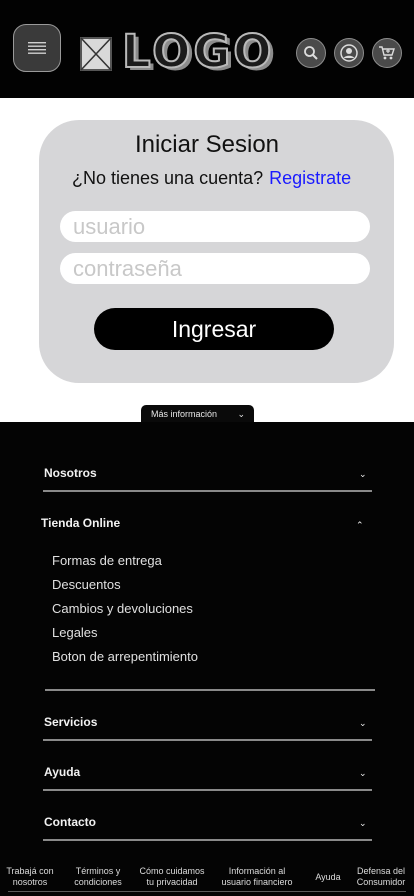 This screenshot has height=896, width=414. I want to click on signup-prompt-row: ¿No tienes una cuenta? Registrate, so click(211, 178).